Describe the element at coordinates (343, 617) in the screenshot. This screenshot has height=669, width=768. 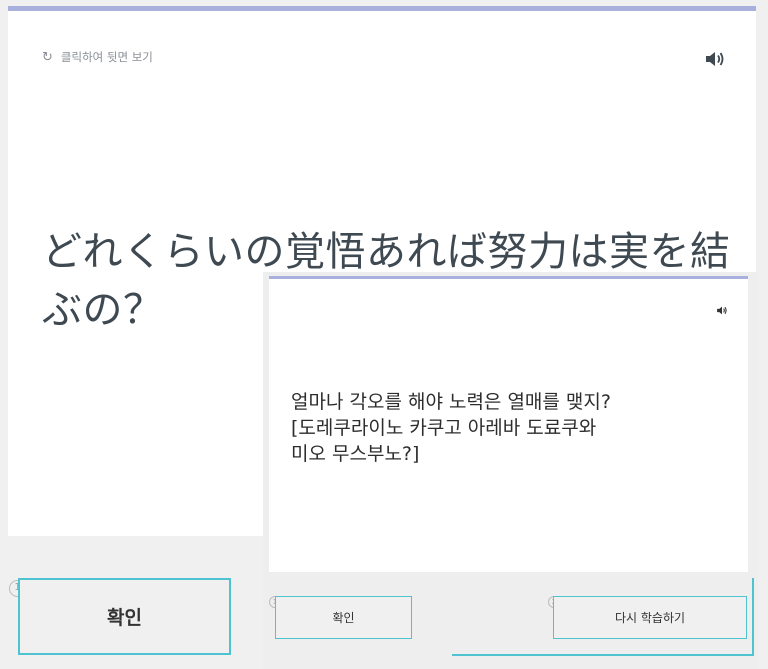
I see `confirm-button-small: 확인` at that location.